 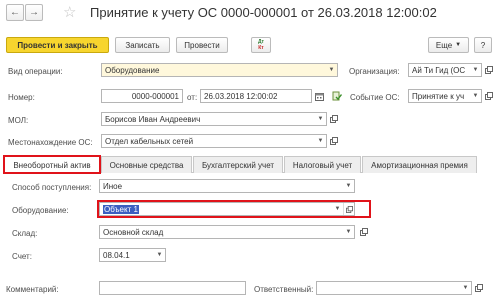 What do you see at coordinates (394, 288) in the screenshot?
I see `responsible-field: ▼` at bounding box center [394, 288].